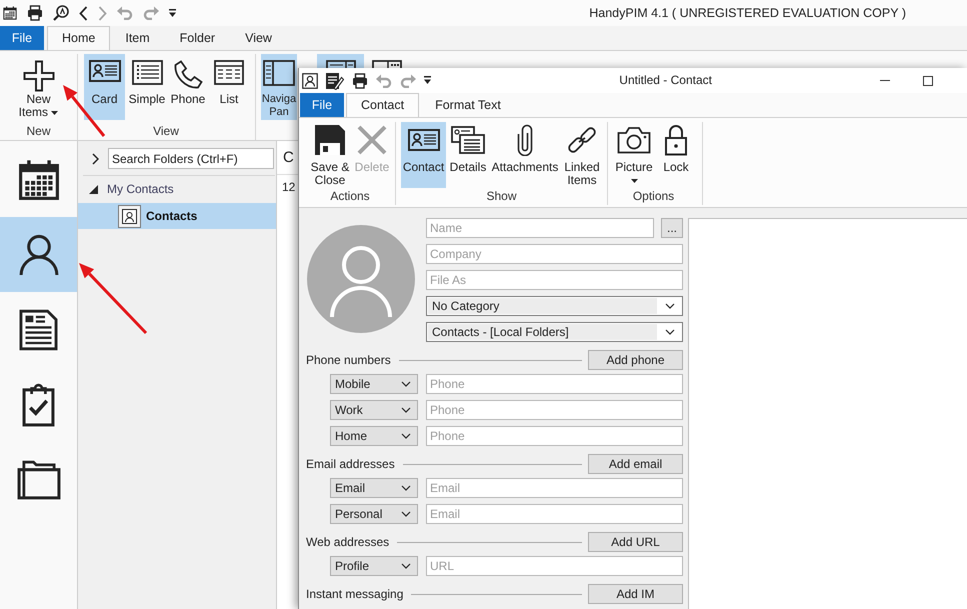 Image resolution: width=967 pixels, height=609 pixels. Describe the element at coordinates (113, 299) in the screenshot. I see `annotation-arrow` at that location.